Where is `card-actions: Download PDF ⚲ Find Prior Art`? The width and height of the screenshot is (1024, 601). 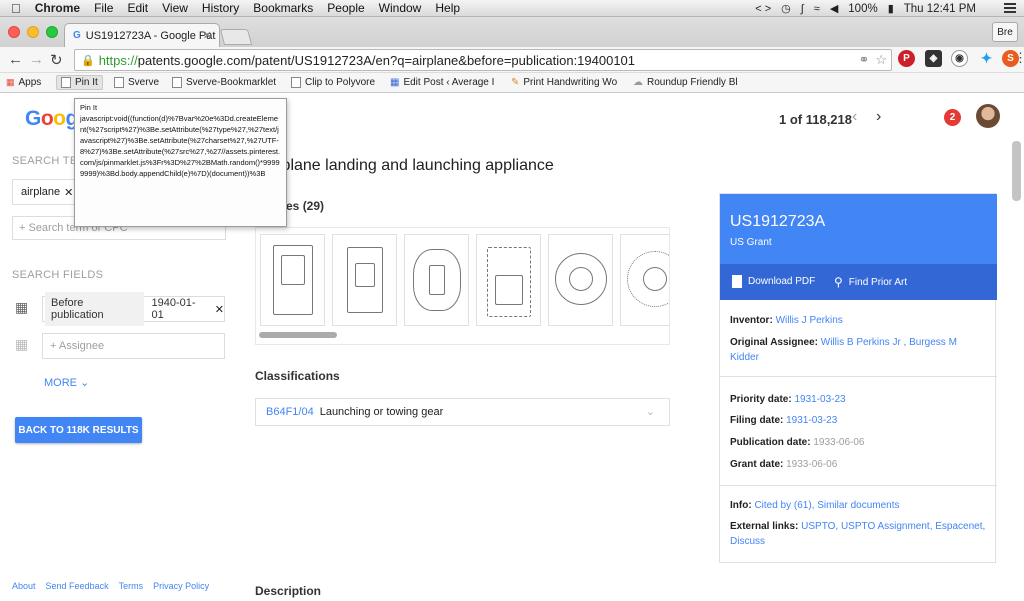
card-actions: Download PDF ⚲ Find Prior Art is located at coordinates (858, 282).